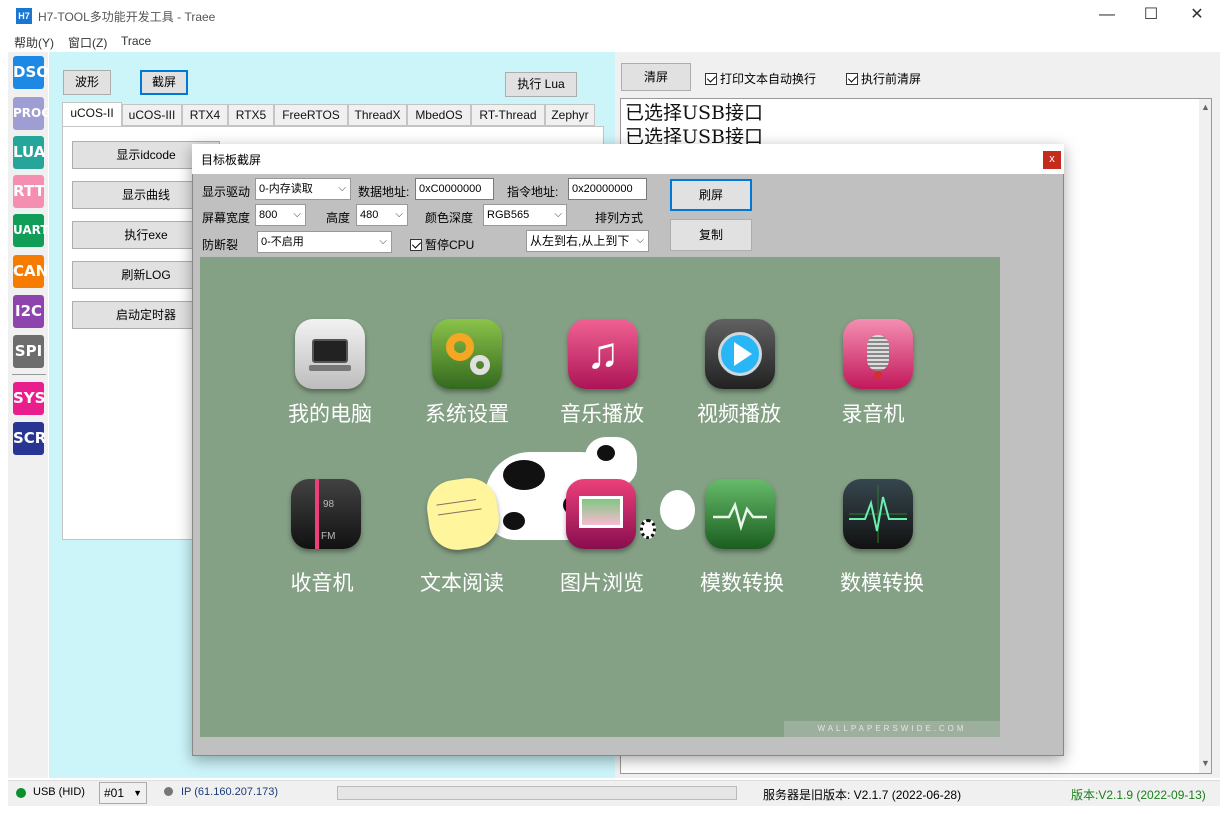 Image resolution: width=1228 pixels, height=814 pixels. What do you see at coordinates (324, 242) in the screenshot?
I see `anti-tear-select: 0-不启用 ⌵` at bounding box center [324, 242].